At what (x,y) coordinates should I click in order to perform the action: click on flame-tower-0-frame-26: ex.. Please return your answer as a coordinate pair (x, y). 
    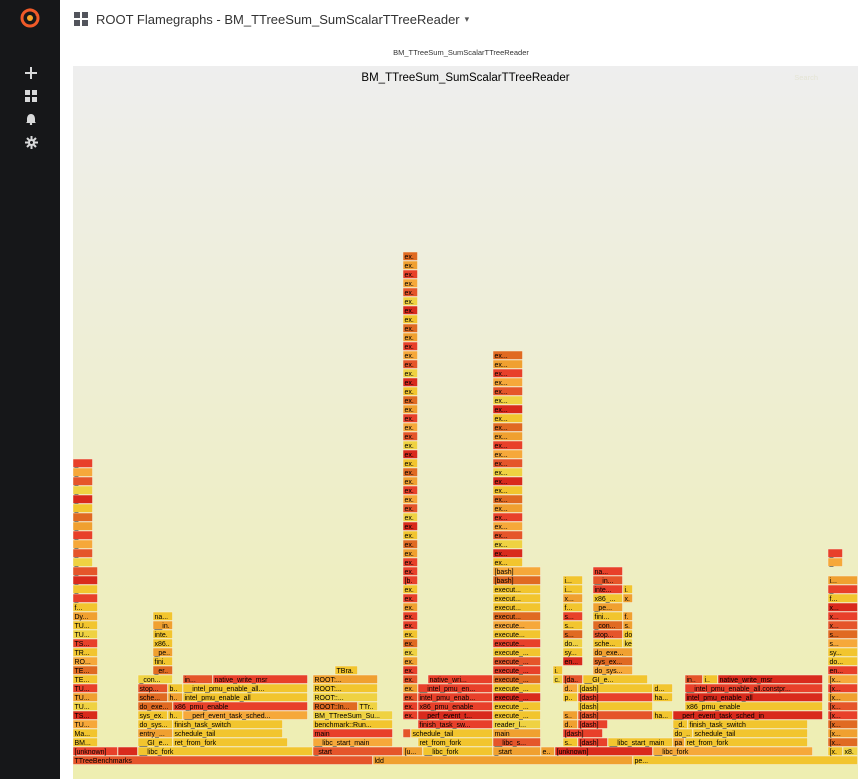
    Looking at the image, I should click on (410, 328).